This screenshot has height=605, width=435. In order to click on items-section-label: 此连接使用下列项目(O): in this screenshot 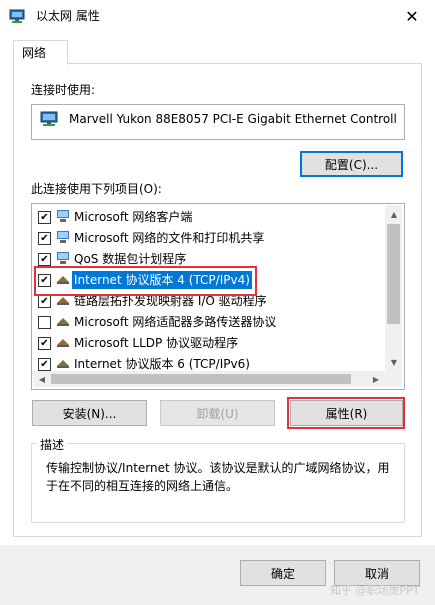, I will do `click(96, 189)`.